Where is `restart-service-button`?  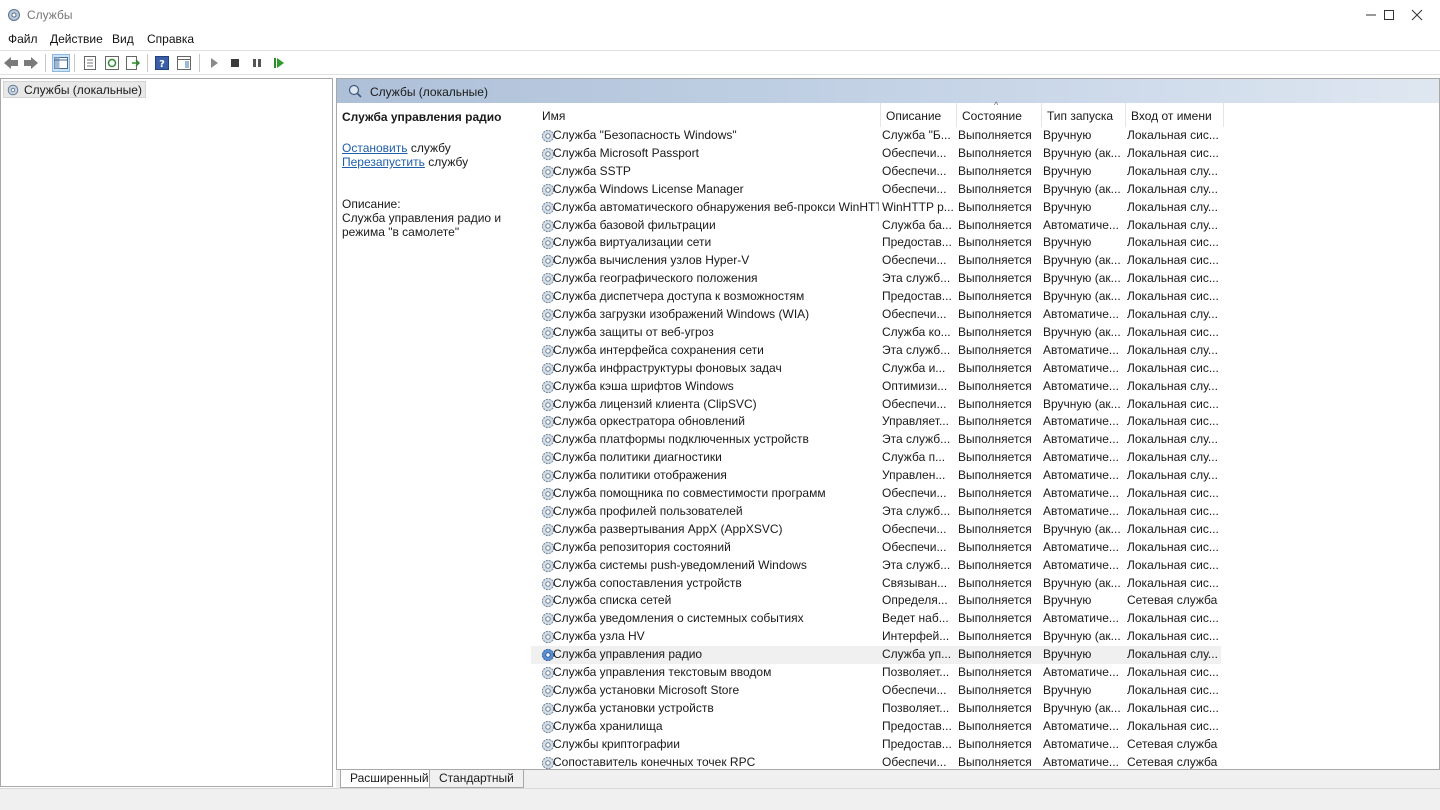 restart-service-button is located at coordinates (279, 63).